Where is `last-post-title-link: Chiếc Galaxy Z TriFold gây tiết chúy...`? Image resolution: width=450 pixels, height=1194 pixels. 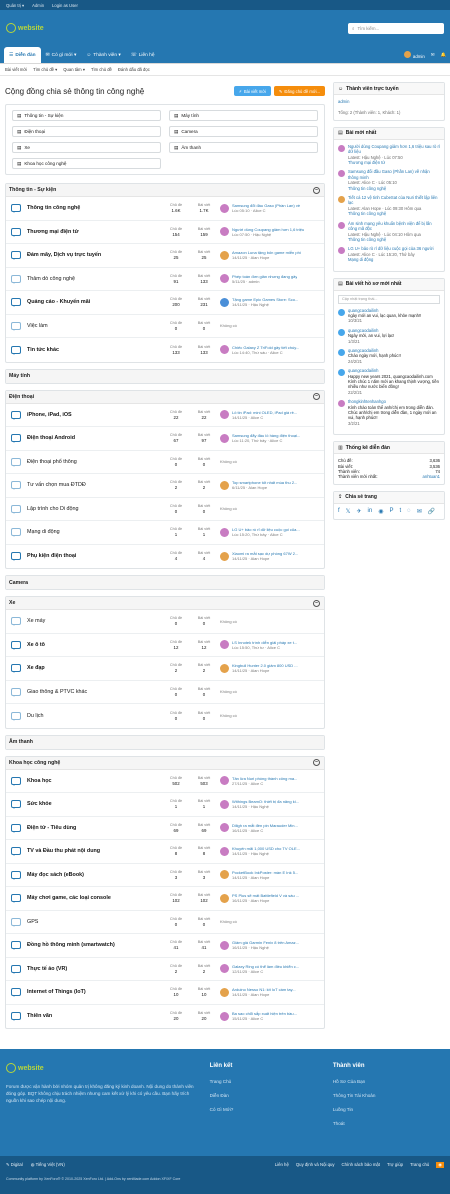 last-post-title-link: Chiếc Galaxy Z TriFold gây tiết chúy... is located at coordinates (265, 347).